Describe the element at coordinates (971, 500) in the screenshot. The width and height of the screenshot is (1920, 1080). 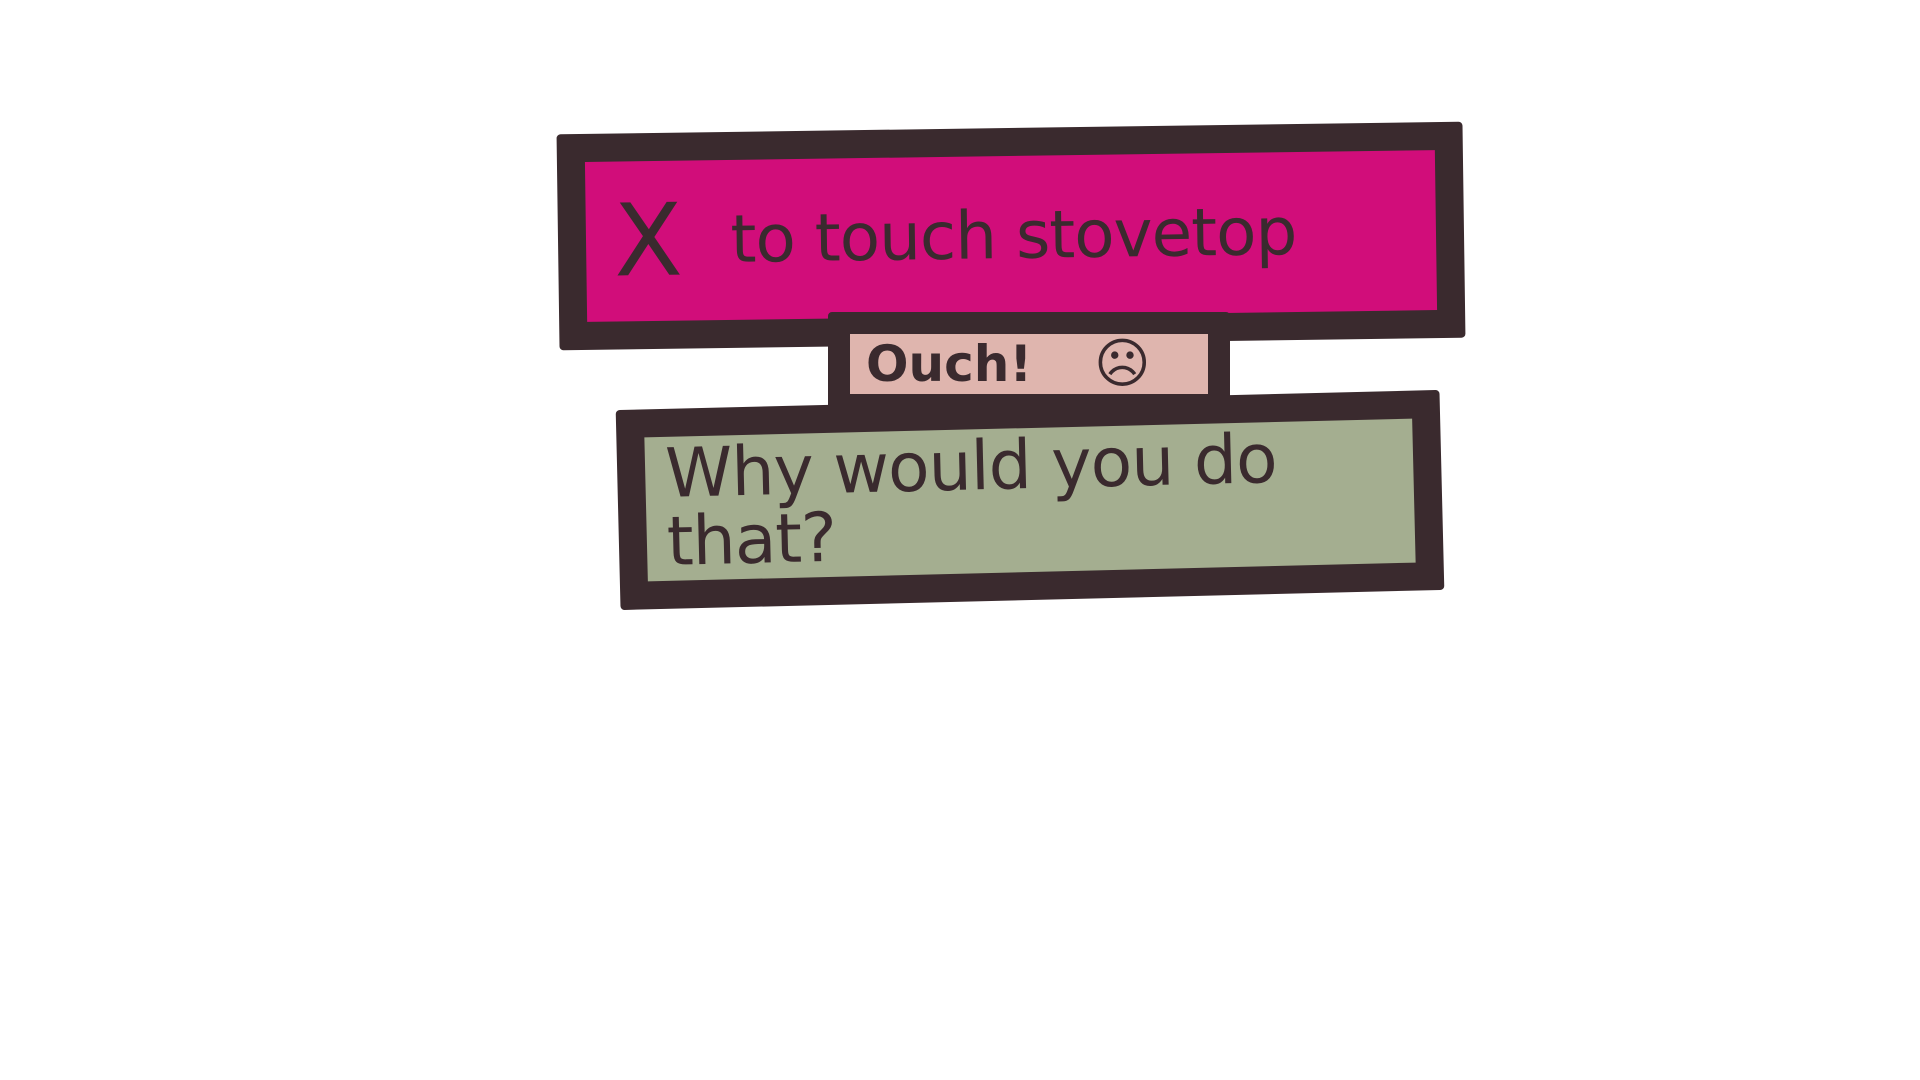
I see `followup-question: Why would you do that?` at that location.